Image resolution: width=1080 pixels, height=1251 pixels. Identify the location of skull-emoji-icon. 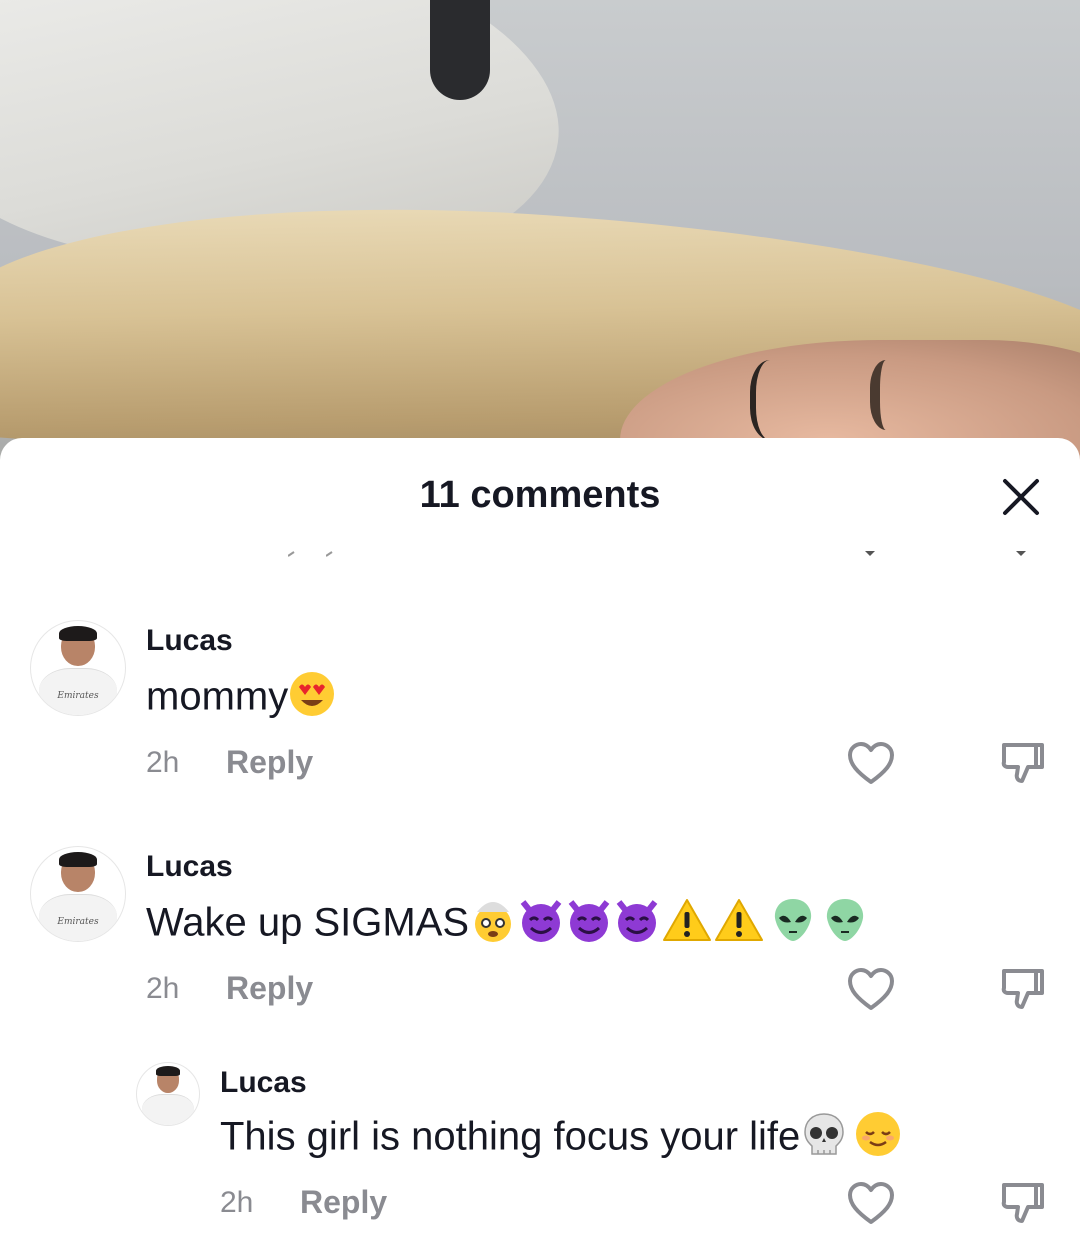
(824, 1139).